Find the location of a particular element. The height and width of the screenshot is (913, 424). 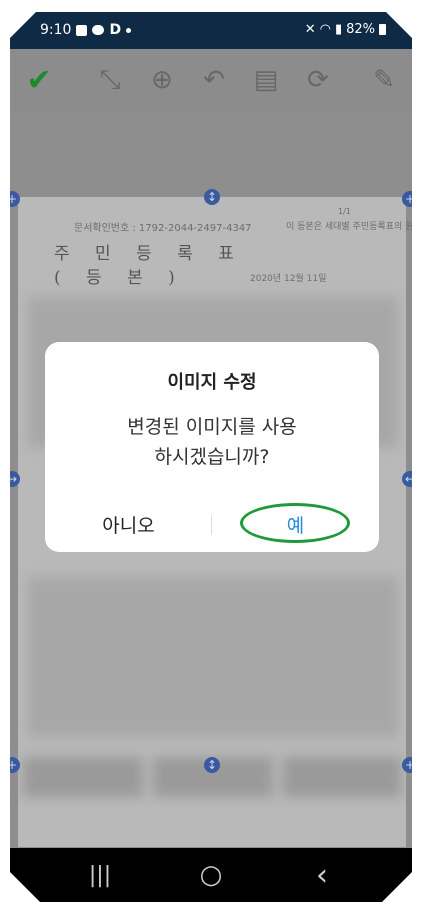

zoom-icon: ⊕ is located at coordinates (162, 80).